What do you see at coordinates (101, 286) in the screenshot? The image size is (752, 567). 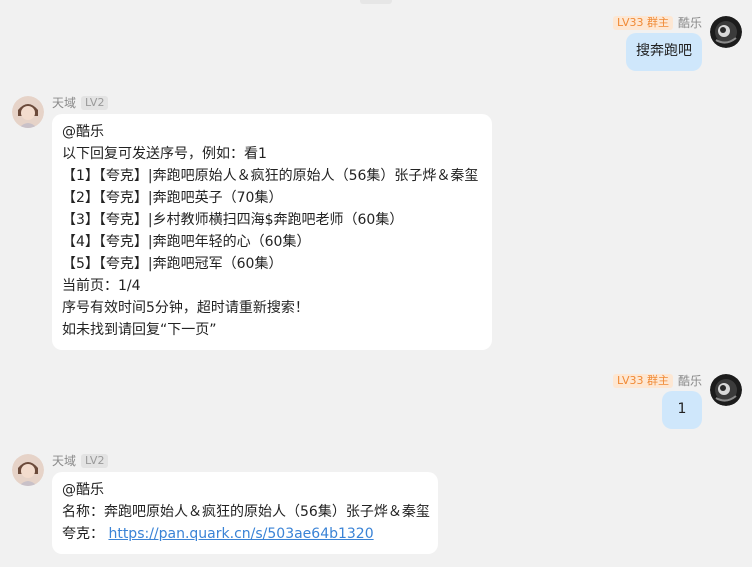 I see `page-indicator: 当前页：1/4` at bounding box center [101, 286].